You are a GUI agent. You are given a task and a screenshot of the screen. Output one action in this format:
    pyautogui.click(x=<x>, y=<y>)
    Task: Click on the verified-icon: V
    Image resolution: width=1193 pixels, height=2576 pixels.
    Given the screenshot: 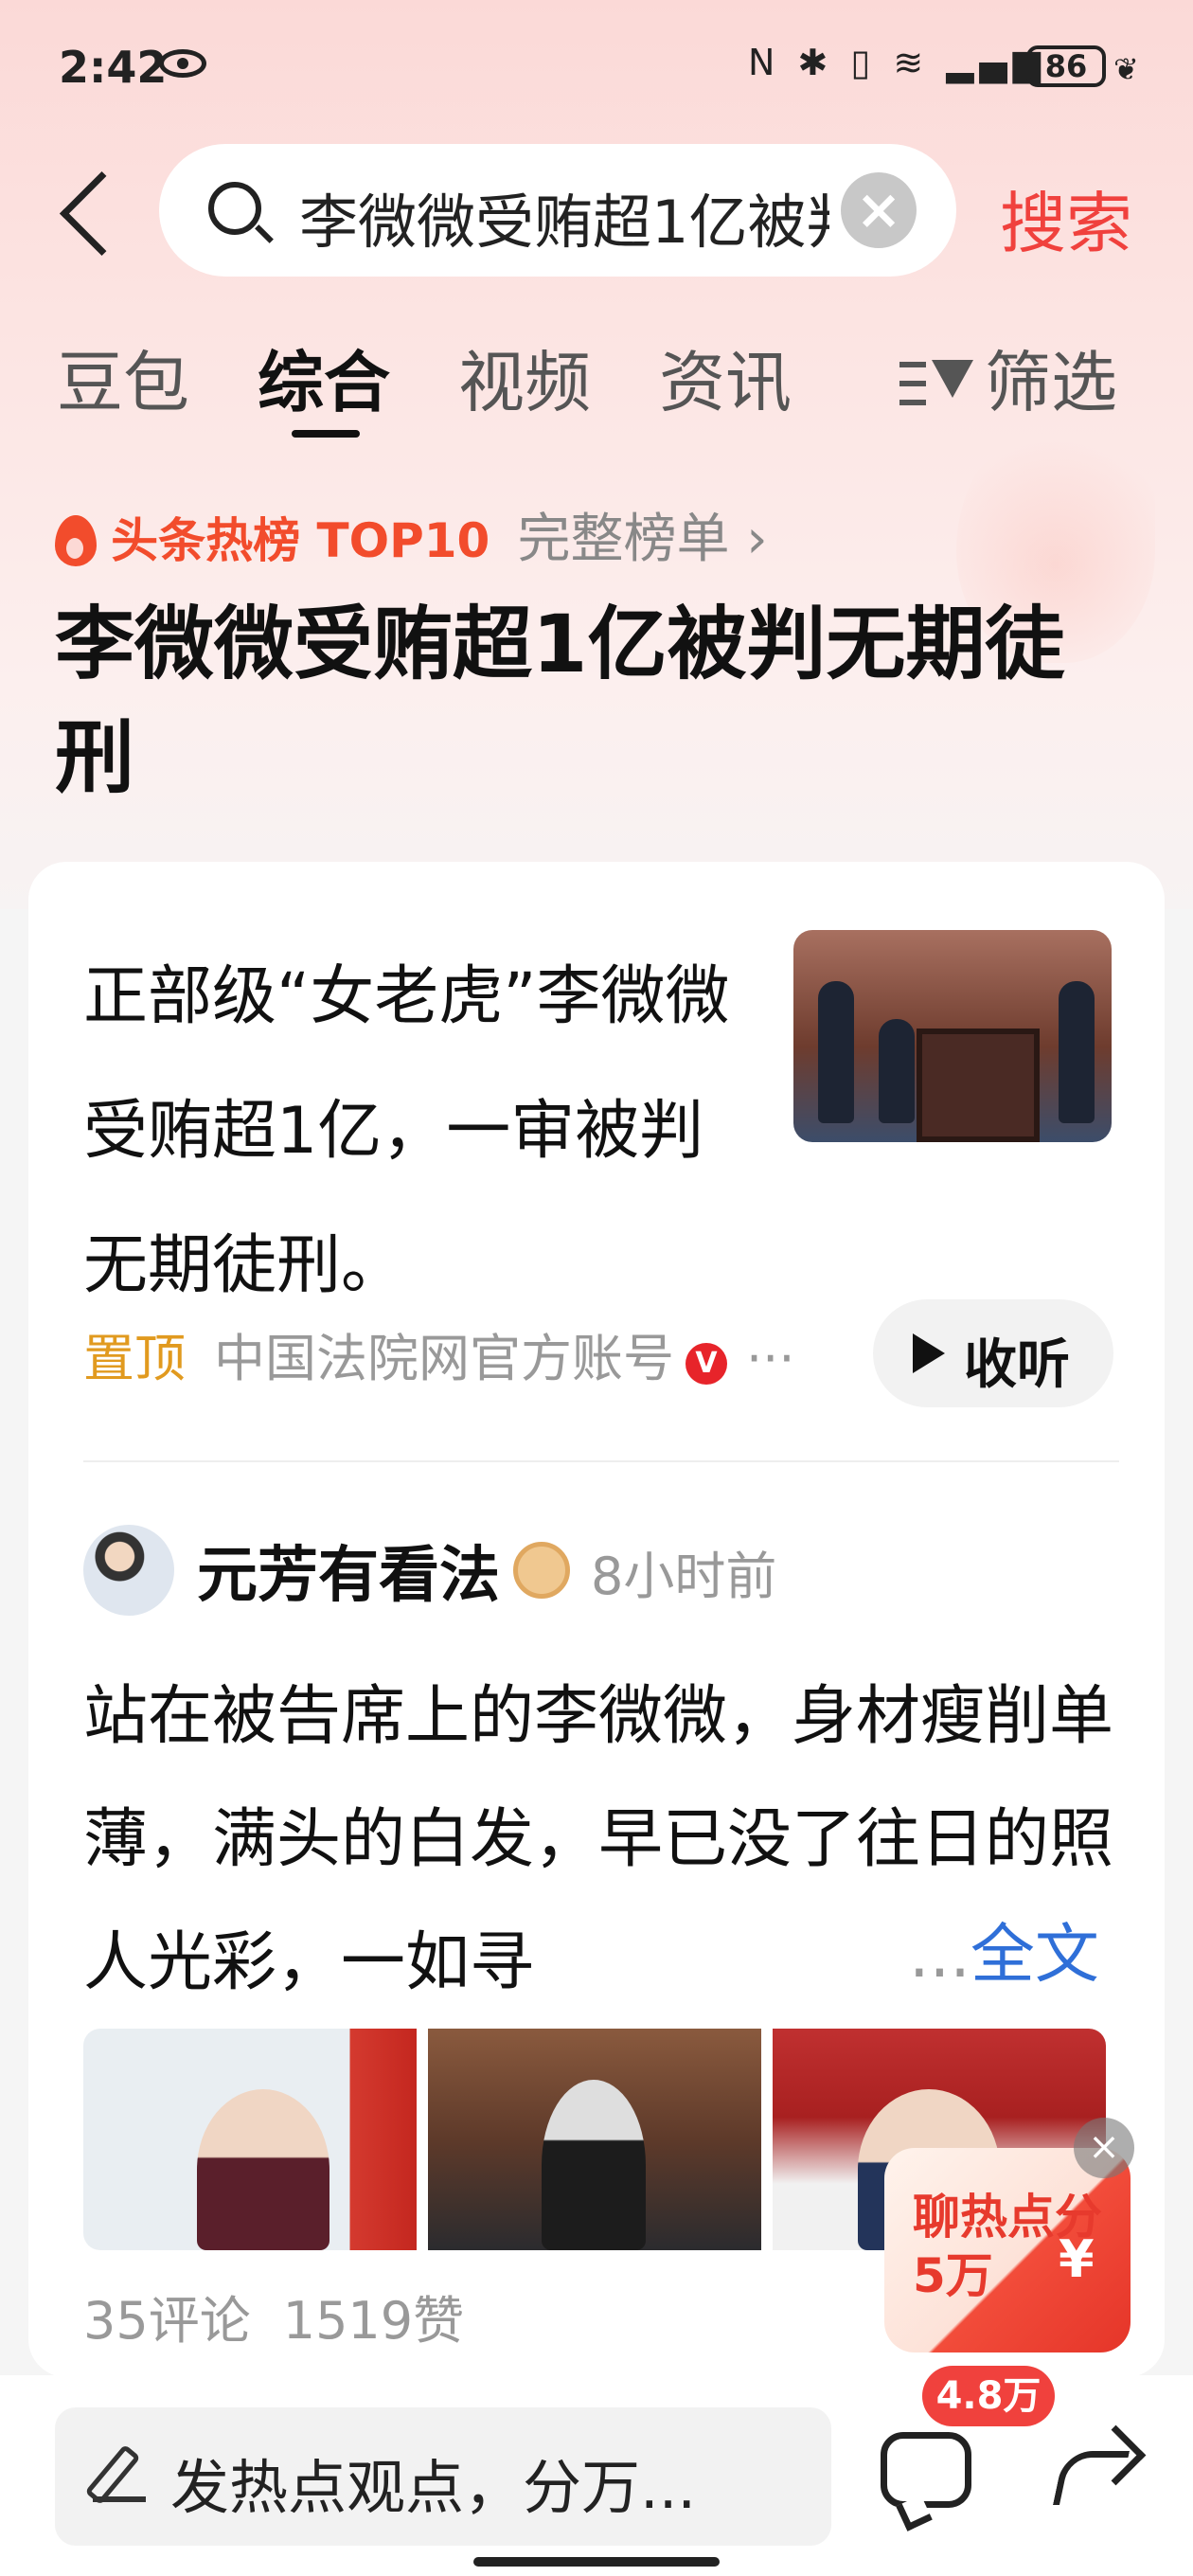 What is the action you would take?
    pyautogui.click(x=706, y=1364)
    